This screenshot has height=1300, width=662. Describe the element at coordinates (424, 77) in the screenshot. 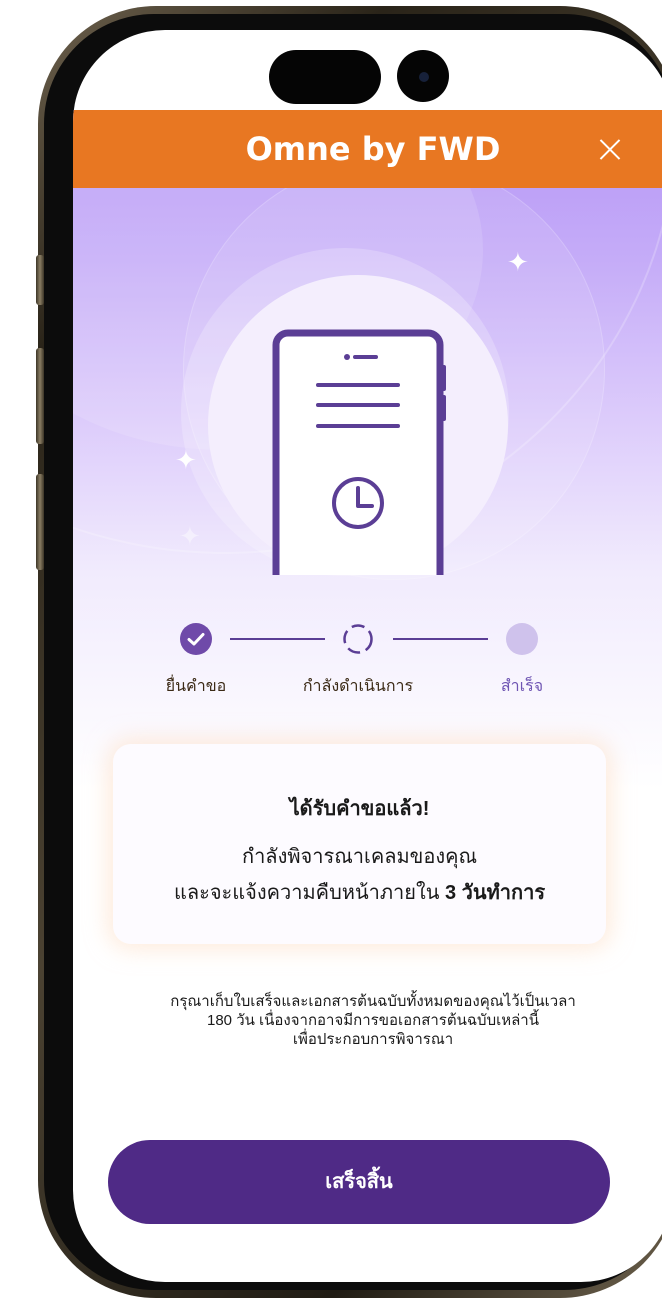

I see `camera-lens` at that location.